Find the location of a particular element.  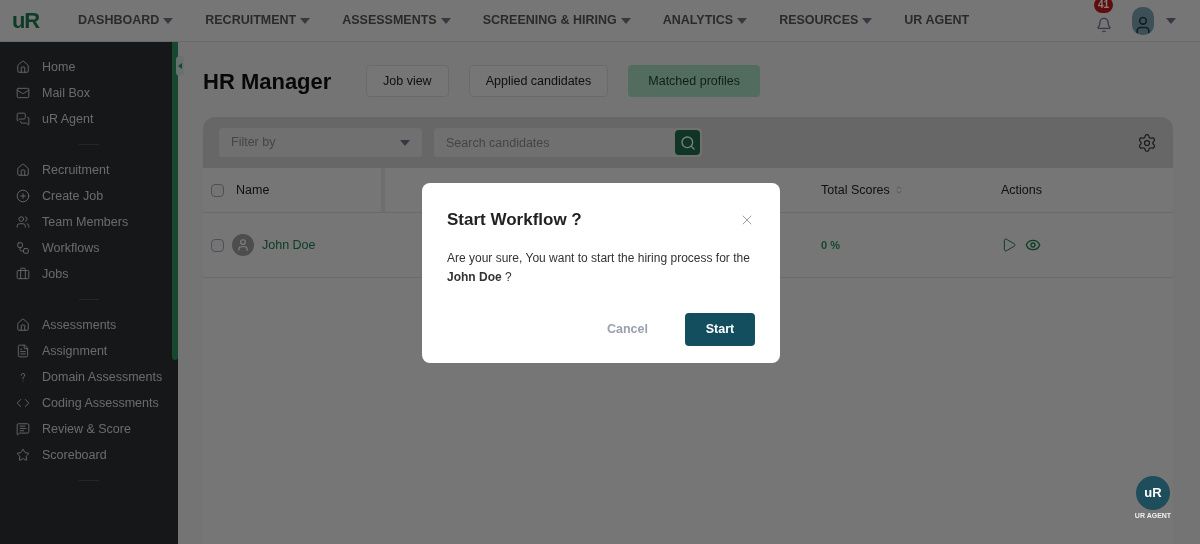

view-tab: Job view is located at coordinates (407, 81).